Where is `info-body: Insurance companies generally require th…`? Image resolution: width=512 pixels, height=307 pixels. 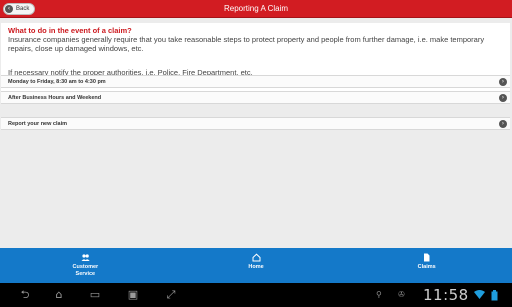 info-body: Insurance companies generally require th… is located at coordinates (246, 44).